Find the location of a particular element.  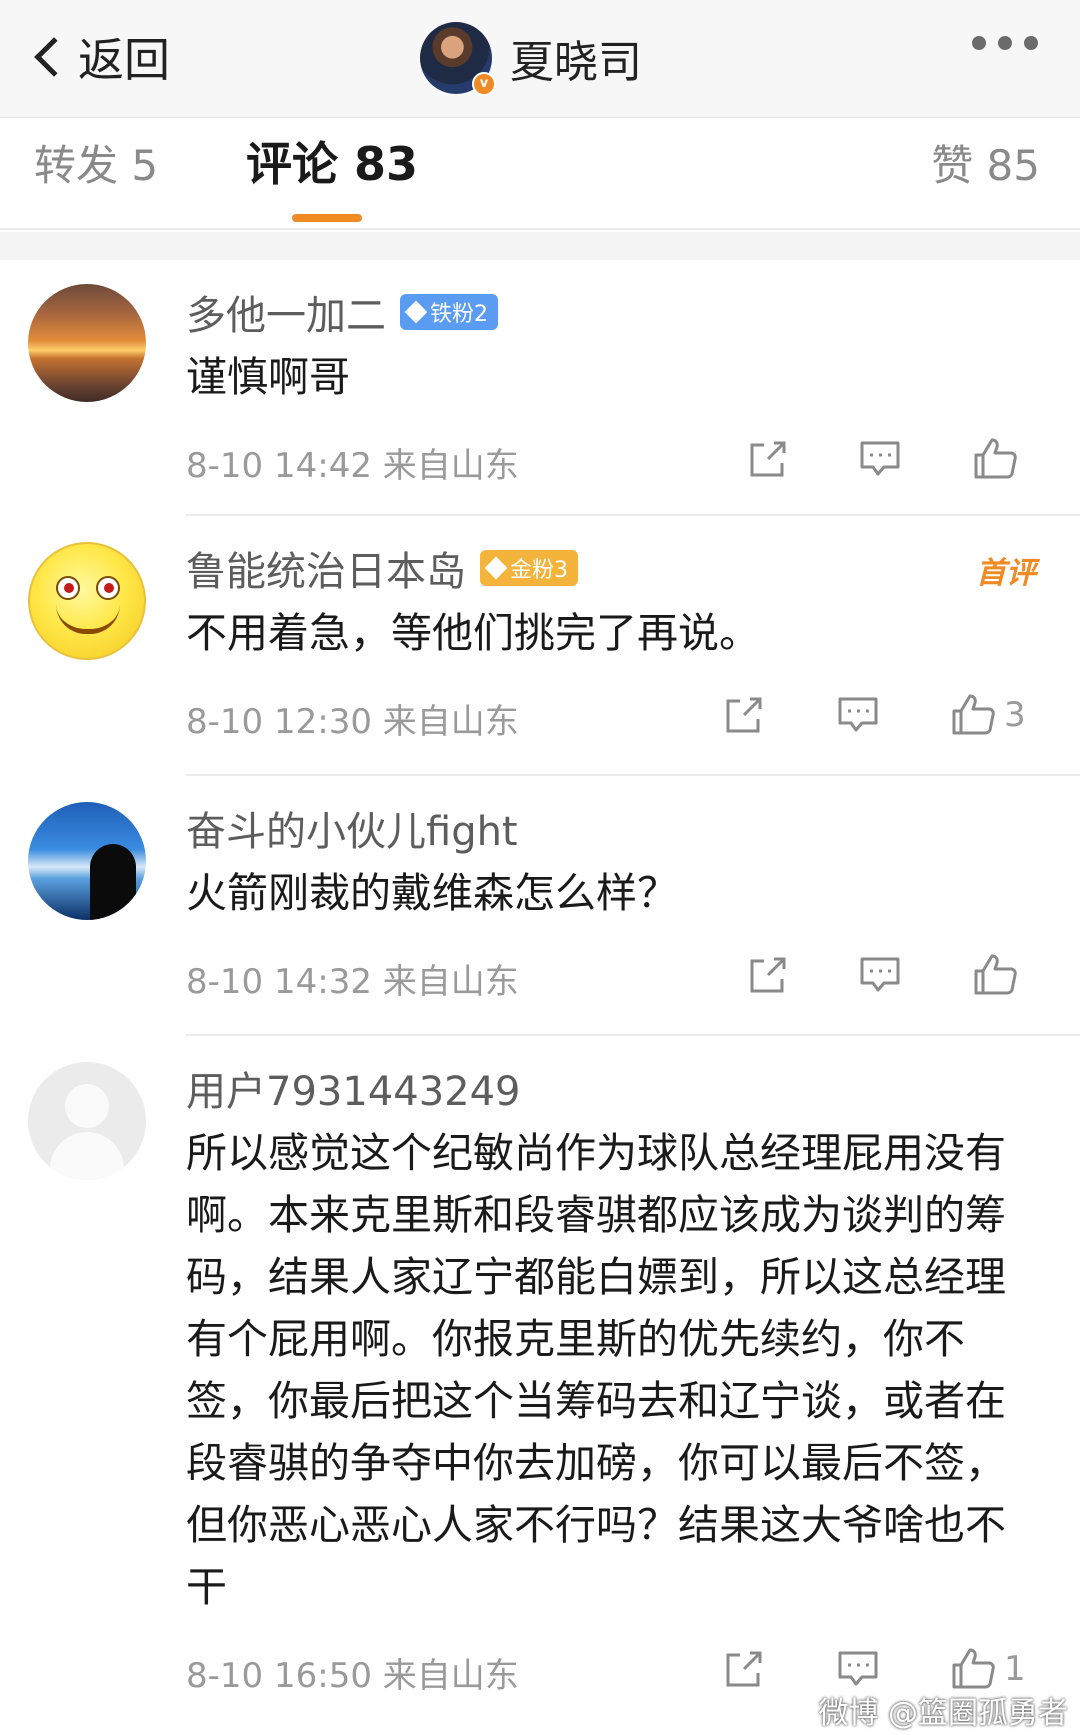

silhouette is located at coordinates (113, 882).